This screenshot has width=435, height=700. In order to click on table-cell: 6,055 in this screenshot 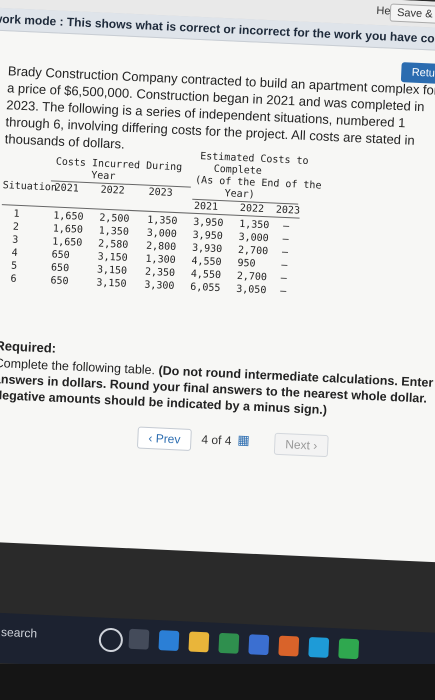, I will do `click(205, 288)`.